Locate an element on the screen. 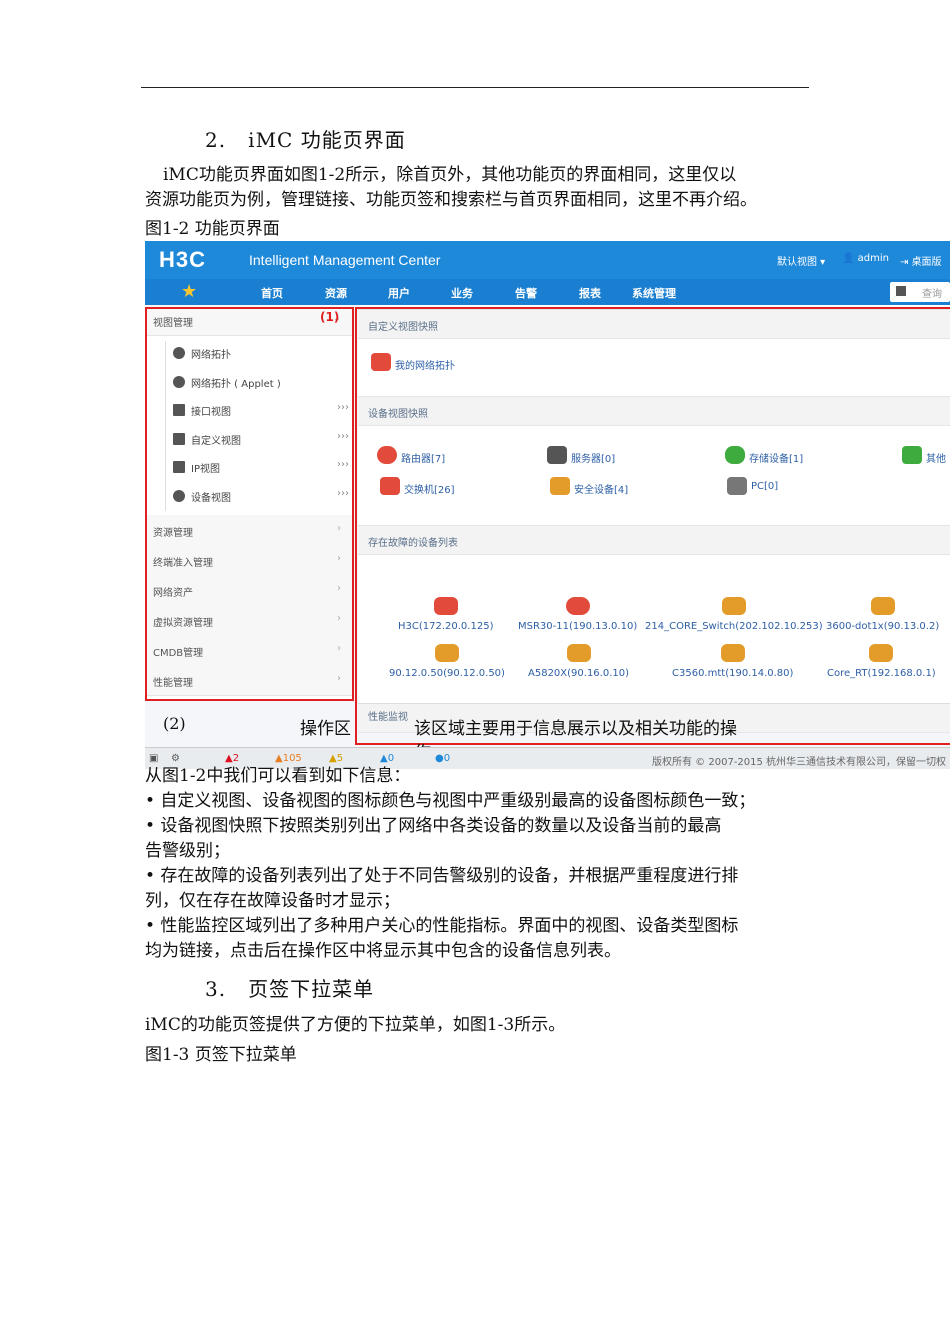  marker-2: (2) is located at coordinates (174, 723).